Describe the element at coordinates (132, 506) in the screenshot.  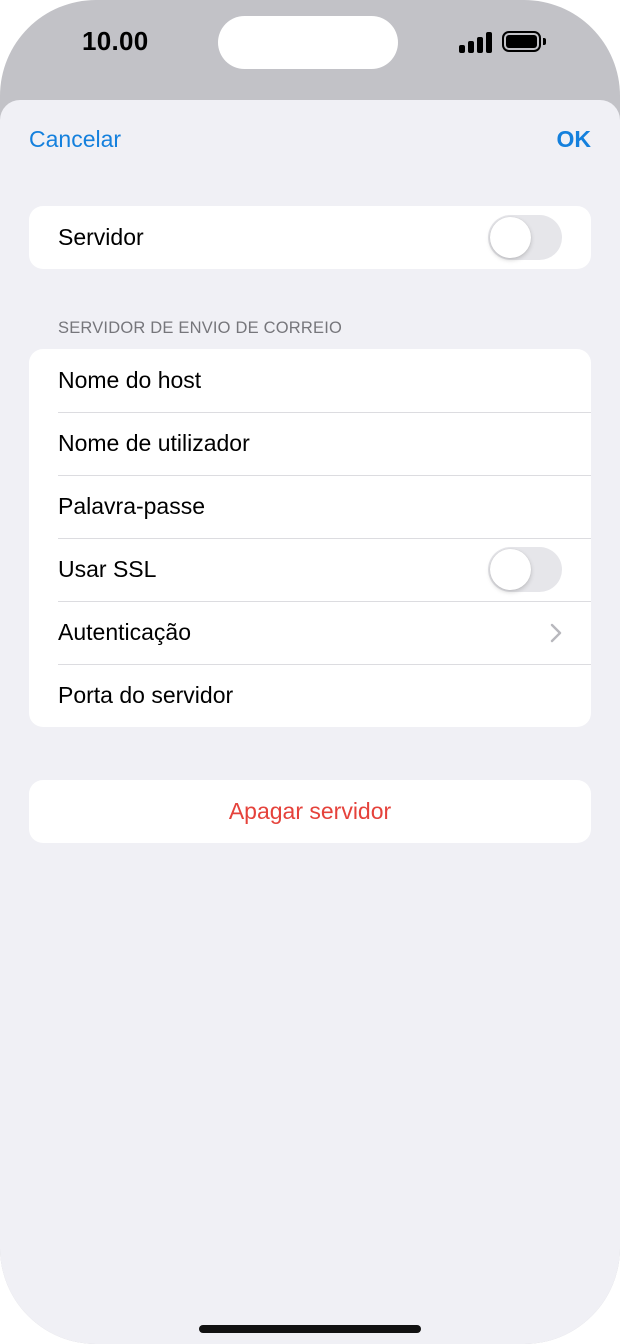
I see `password-label: Palavra-passe` at that location.